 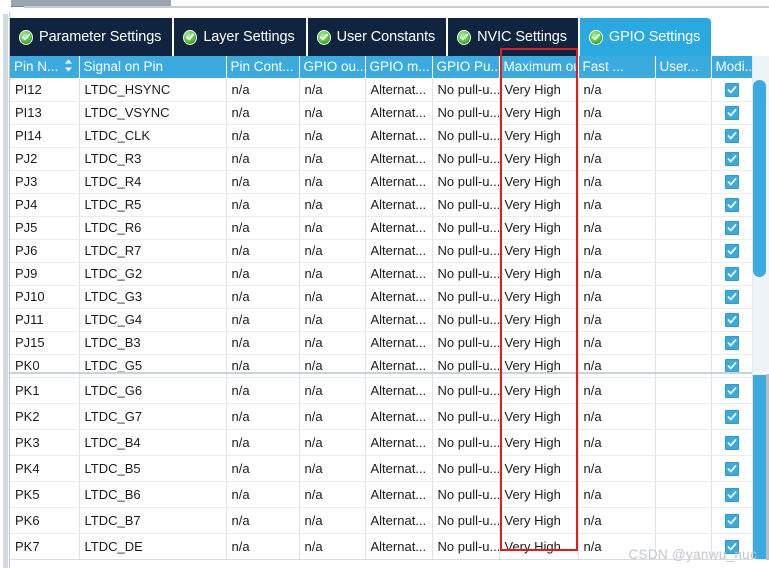 I want to click on cell-pin-name: PK7, so click(x=45, y=546).